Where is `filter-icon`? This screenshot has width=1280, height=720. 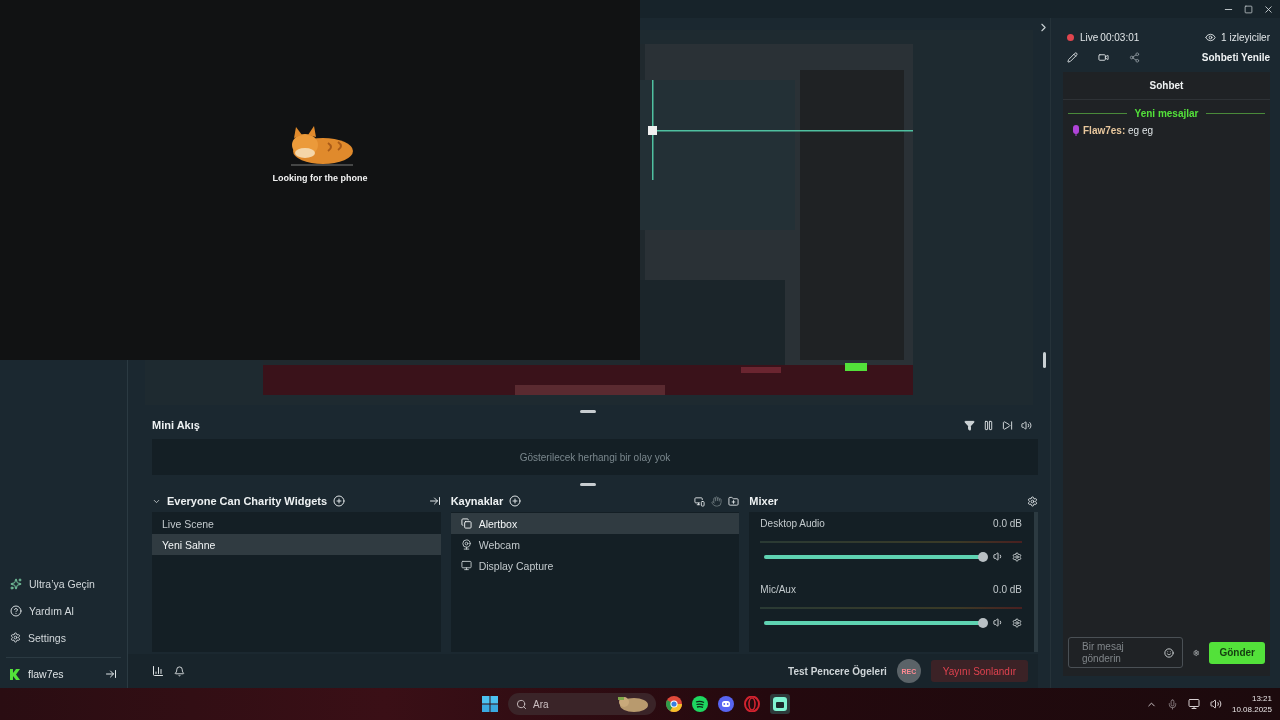 filter-icon is located at coordinates (969, 425).